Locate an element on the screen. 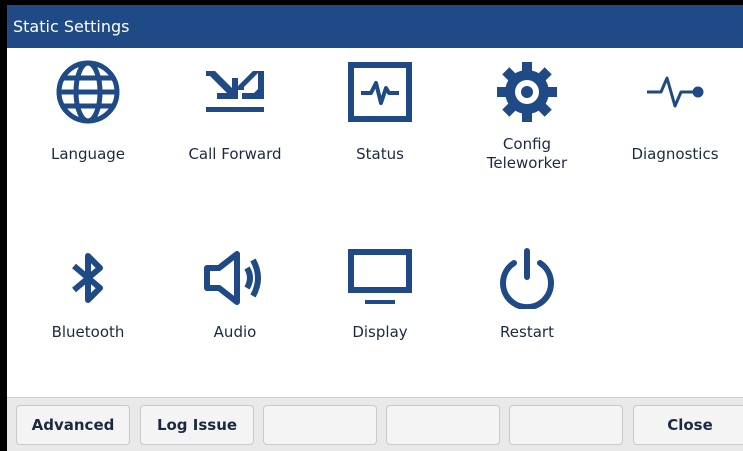 The width and height of the screenshot is (743, 451). tile-label: Audio is located at coordinates (235, 332).